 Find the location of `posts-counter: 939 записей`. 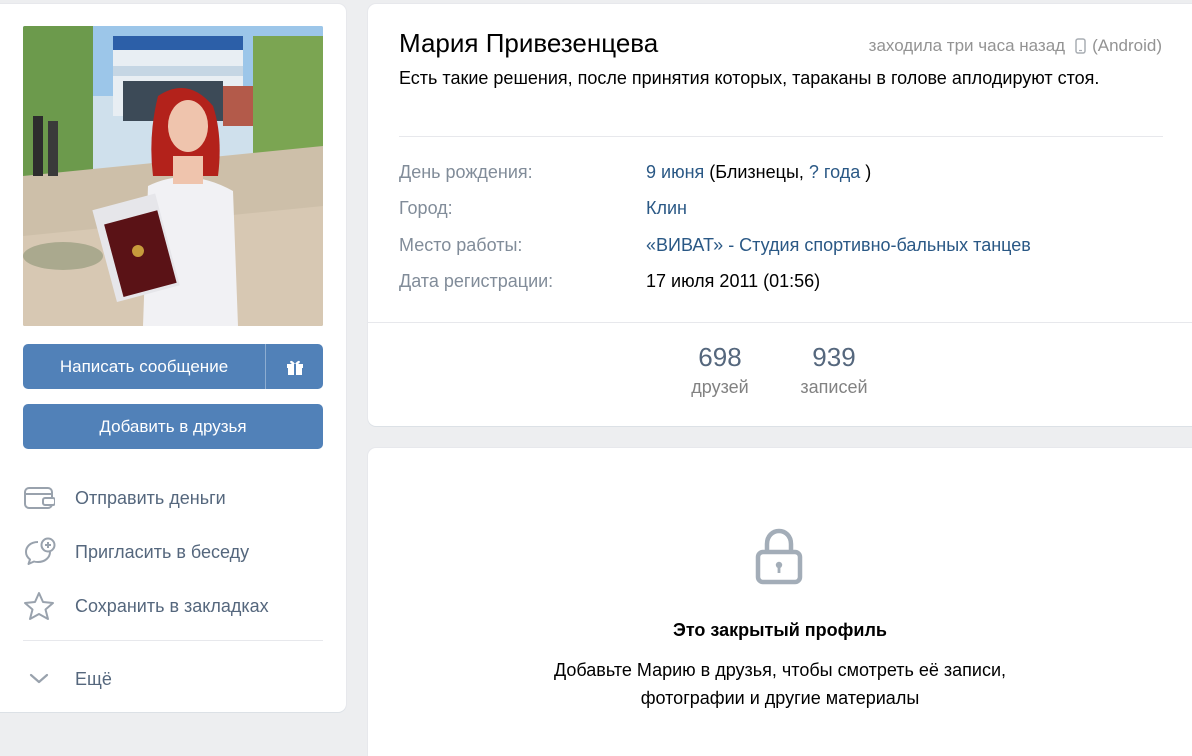

posts-counter: 939 записей is located at coordinates (834, 370).